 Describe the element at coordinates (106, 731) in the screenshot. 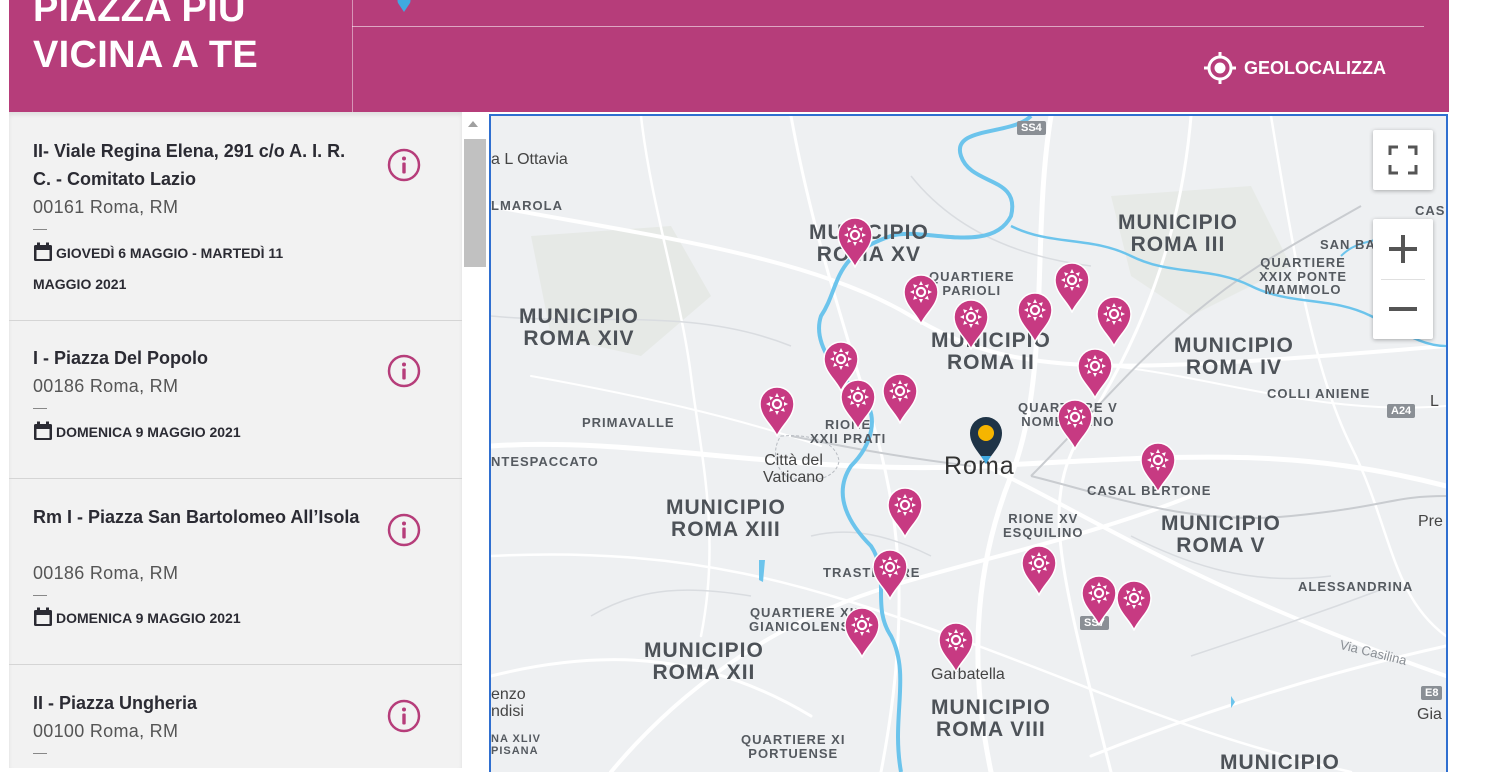

I see `location-address: 00100 Roma, RM` at that location.